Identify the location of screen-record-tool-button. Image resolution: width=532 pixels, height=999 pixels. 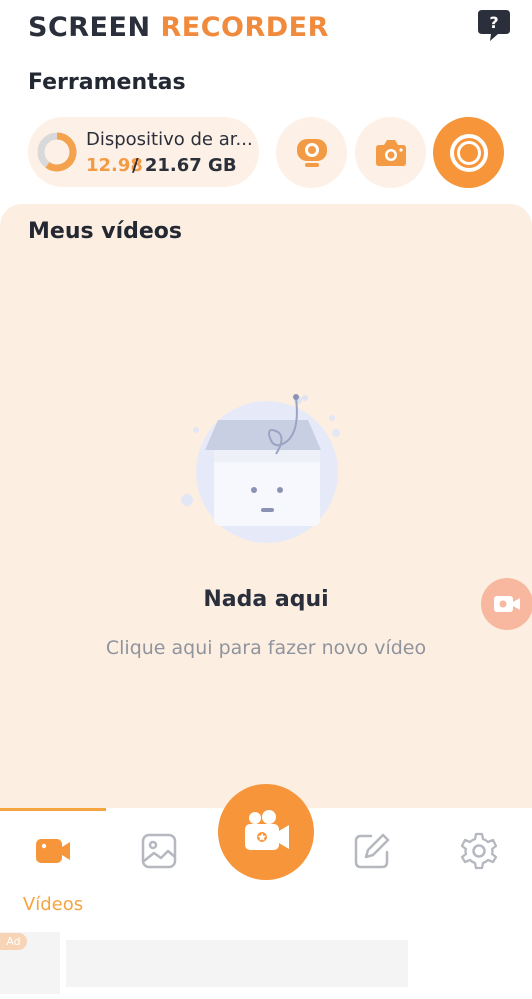
(468, 152).